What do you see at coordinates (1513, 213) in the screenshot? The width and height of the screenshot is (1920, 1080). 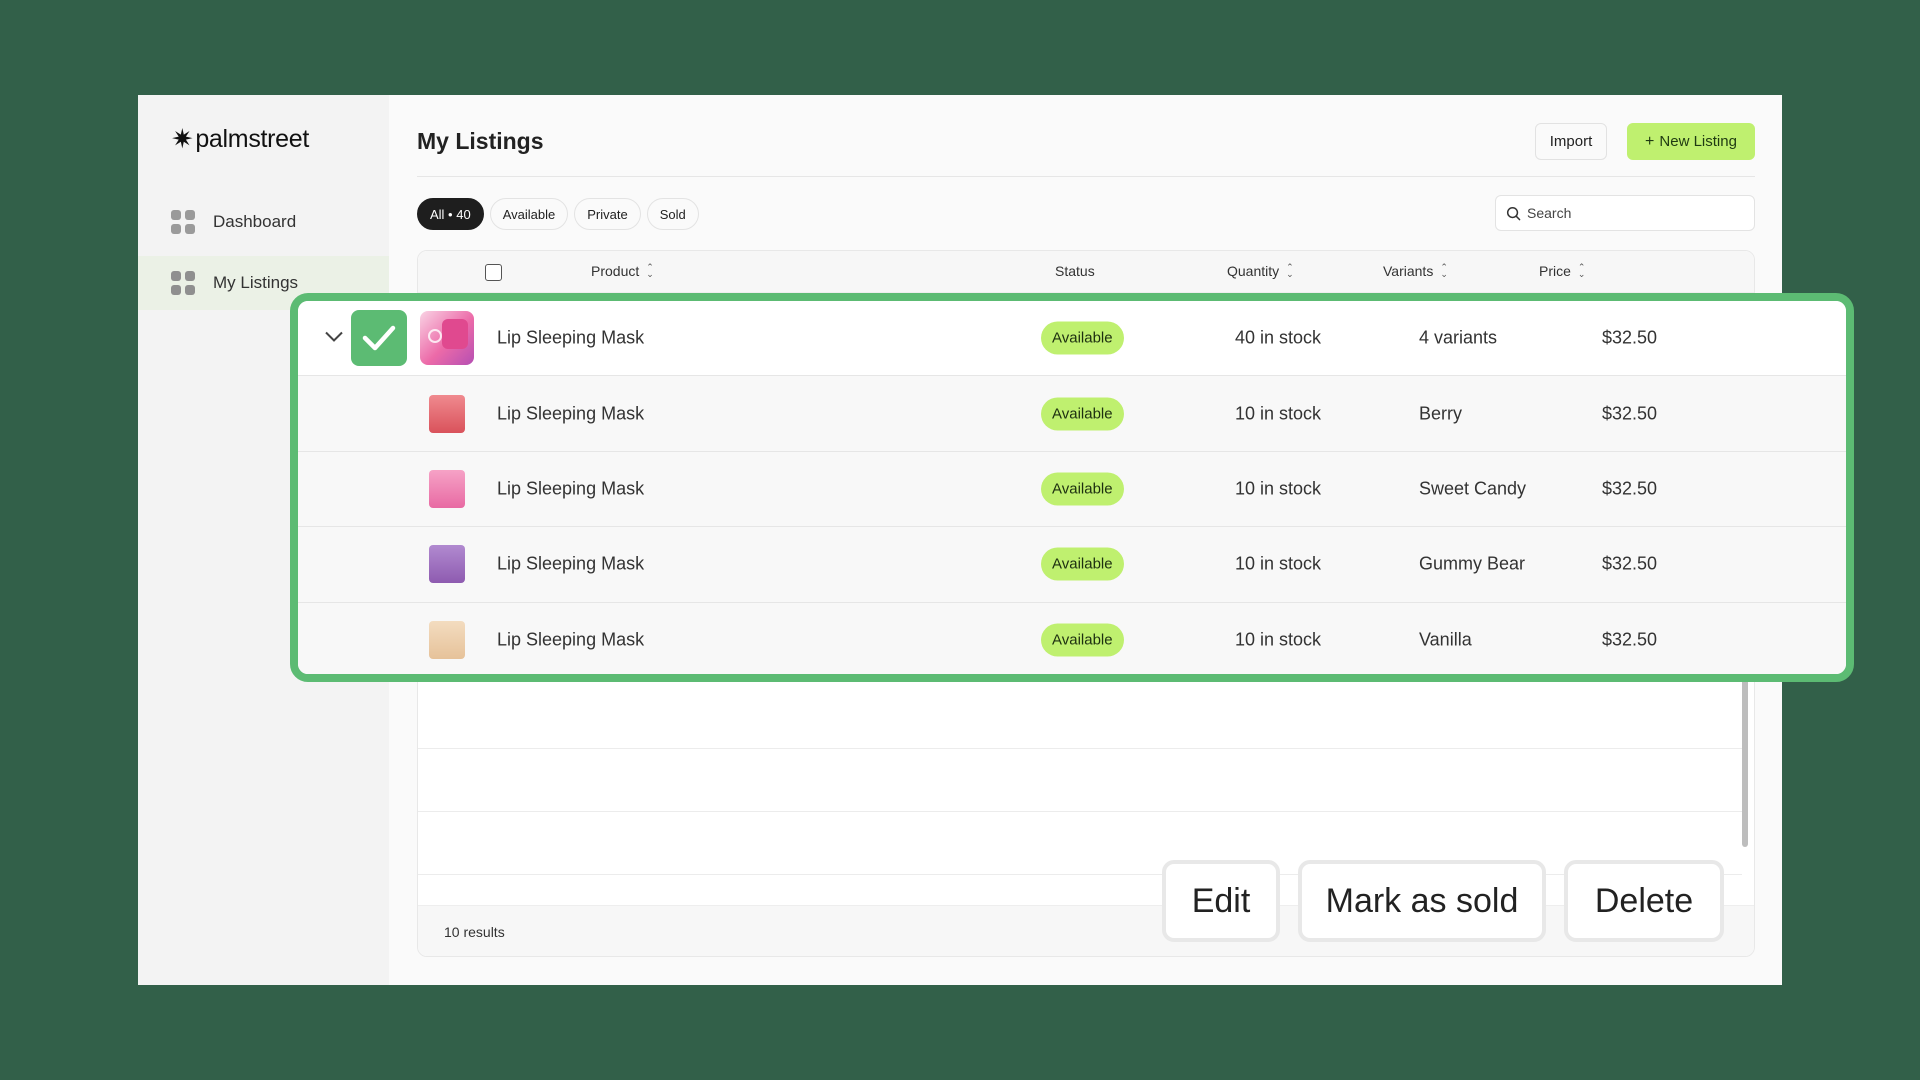 I see `search-icon` at bounding box center [1513, 213].